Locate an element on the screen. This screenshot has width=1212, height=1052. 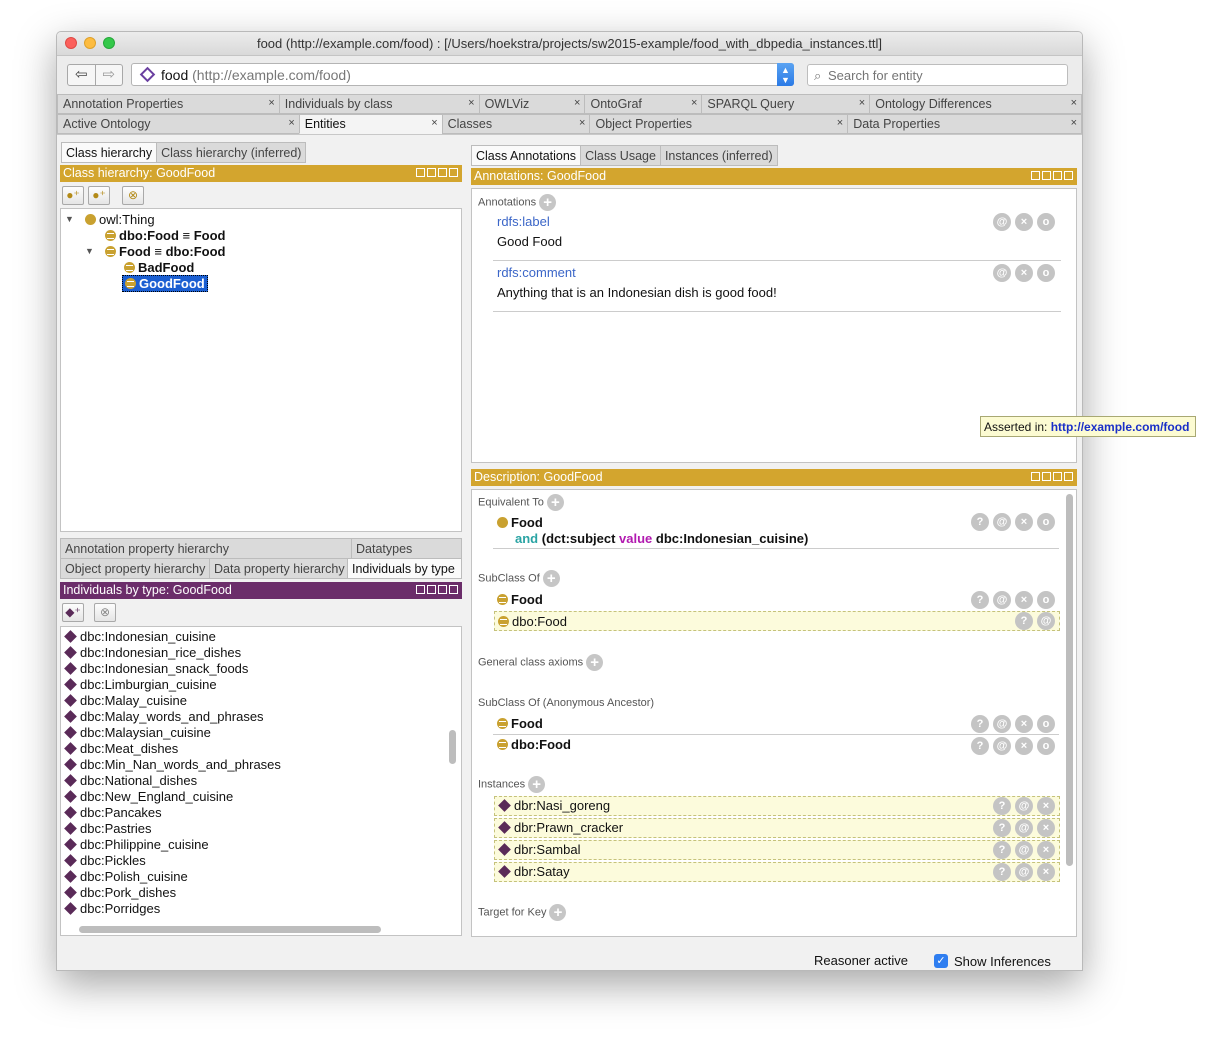
annotation-property-label: rdfs:label is located at coordinates (523, 221).